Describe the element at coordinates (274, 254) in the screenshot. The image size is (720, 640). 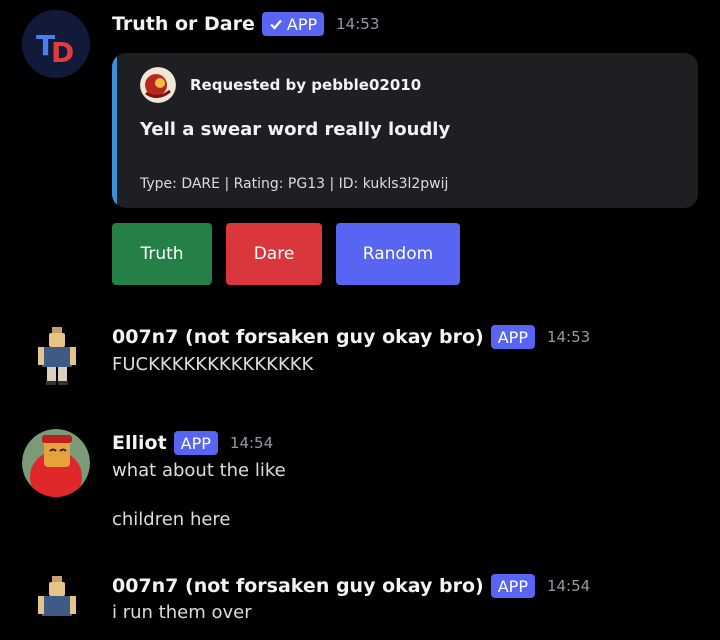
I see `dare-button: Dare` at that location.